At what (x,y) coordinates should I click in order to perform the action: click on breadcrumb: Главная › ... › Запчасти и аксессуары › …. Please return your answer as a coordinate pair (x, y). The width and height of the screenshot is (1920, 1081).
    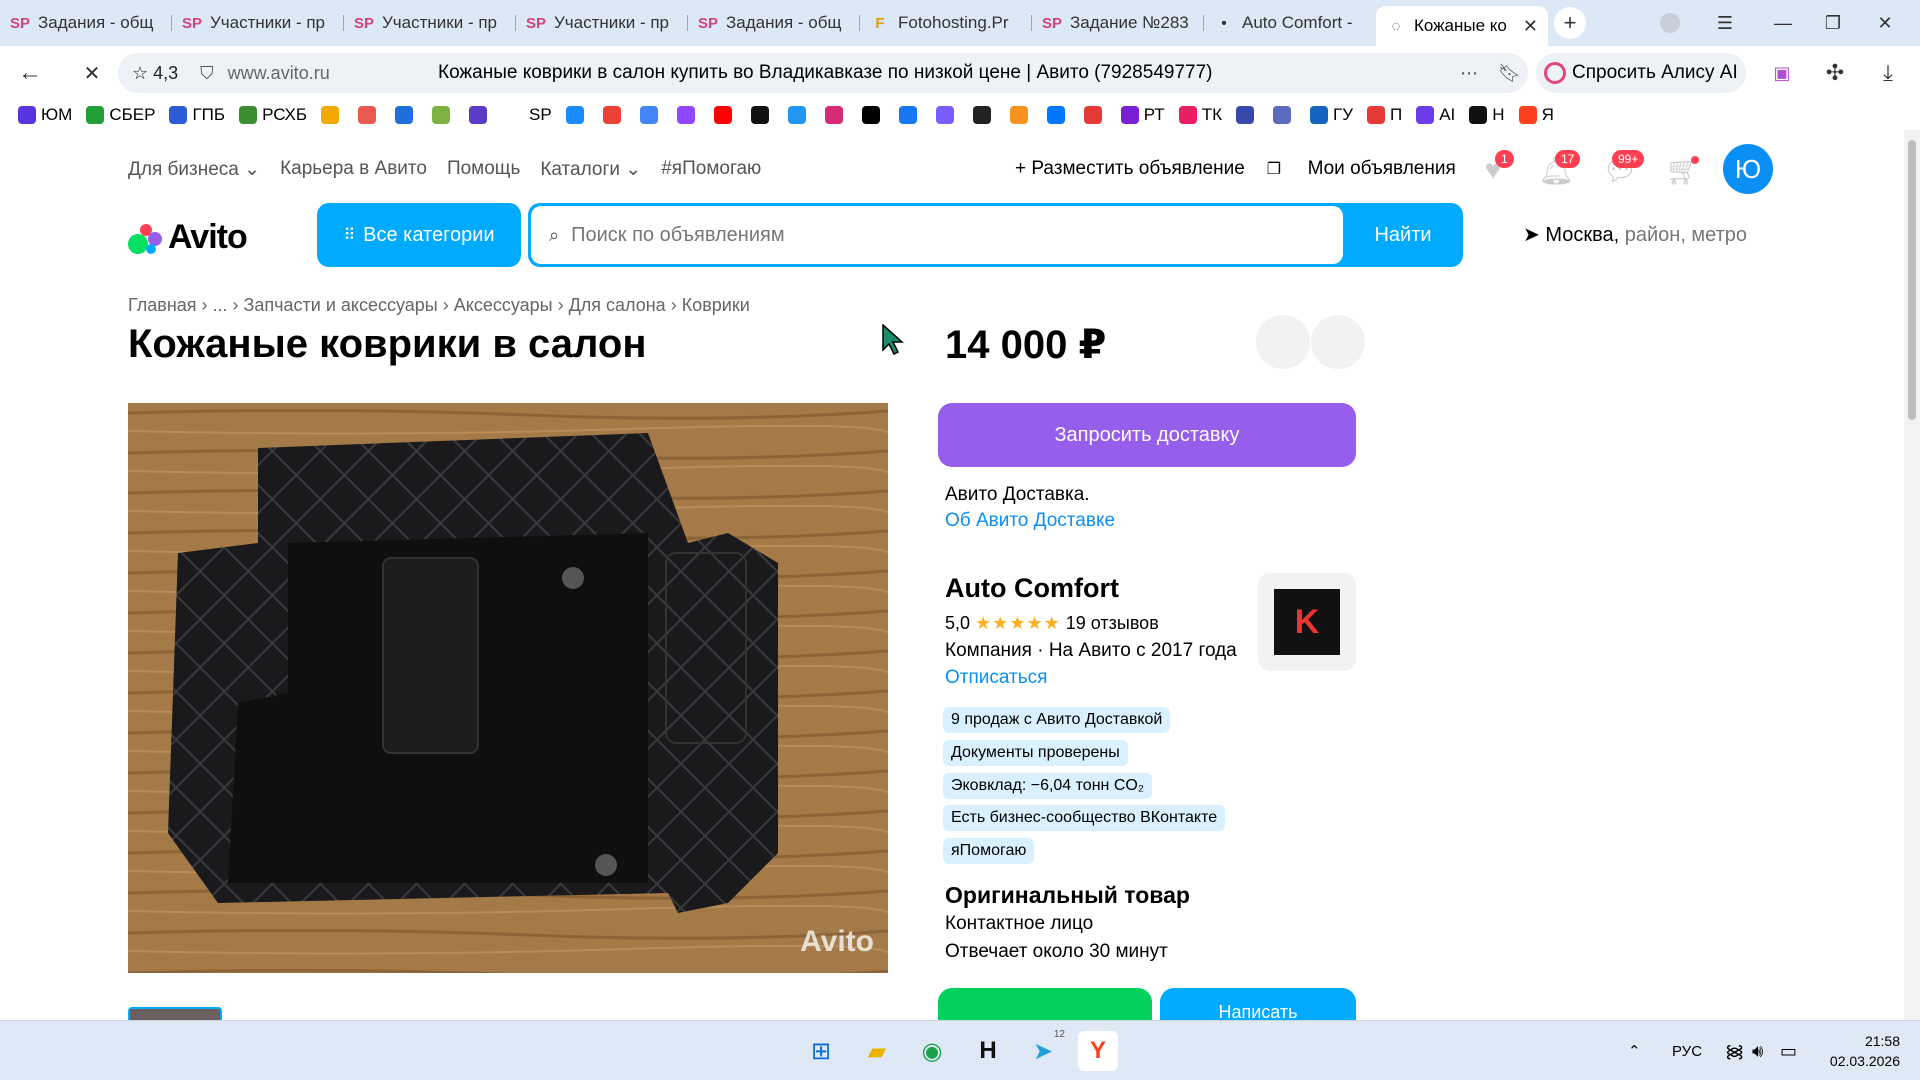
    Looking at the image, I should click on (439, 305).